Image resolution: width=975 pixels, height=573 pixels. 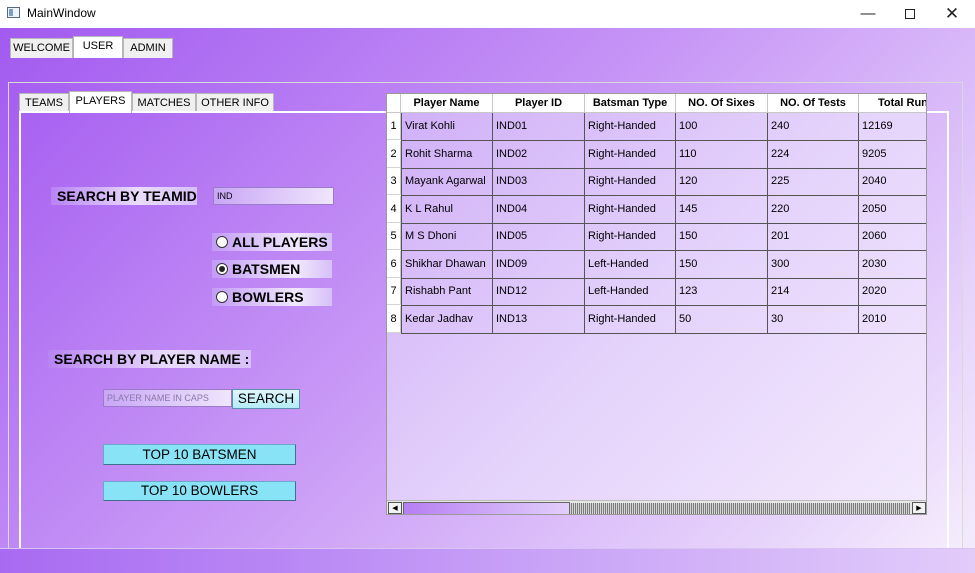 I want to click on cell-total-runs: 2060, so click(x=892, y=237).